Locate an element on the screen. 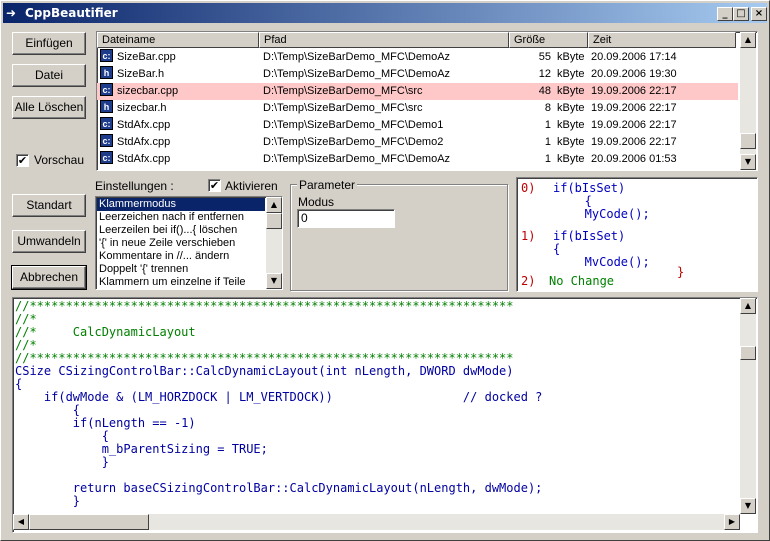  convert-button: Umwandeln is located at coordinates (49, 241).